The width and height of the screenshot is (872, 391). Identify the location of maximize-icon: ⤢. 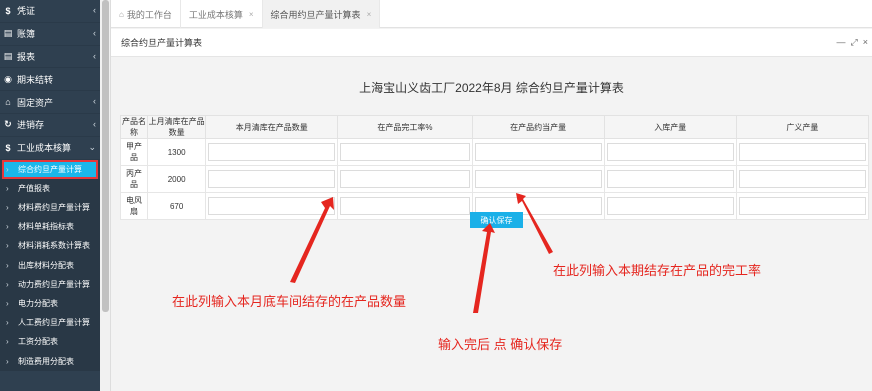
(854, 42).